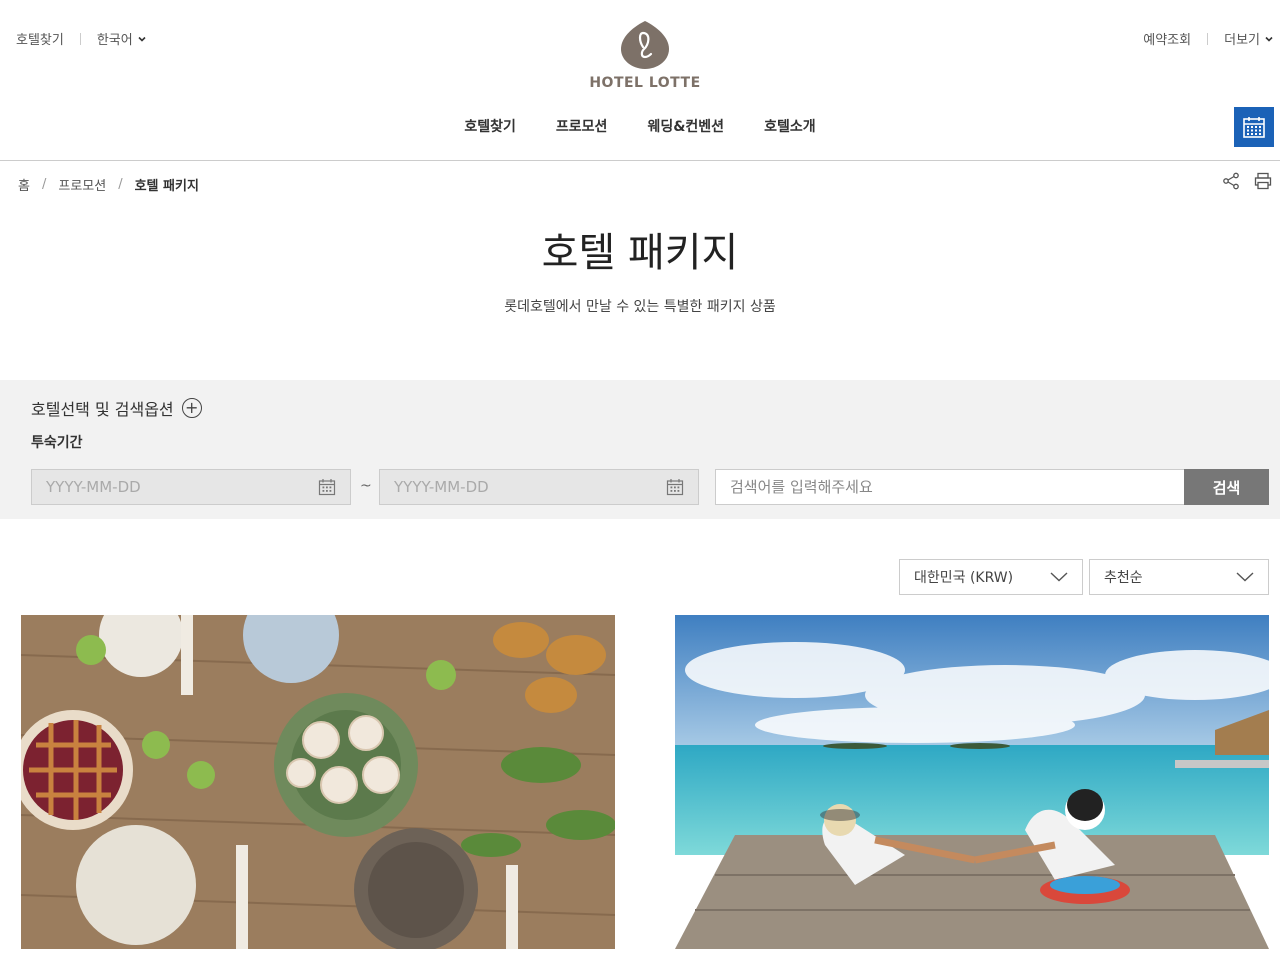 The image size is (1280, 960). Describe the element at coordinates (1242, 40) in the screenshot. I see `more-label: 더보기` at that location.